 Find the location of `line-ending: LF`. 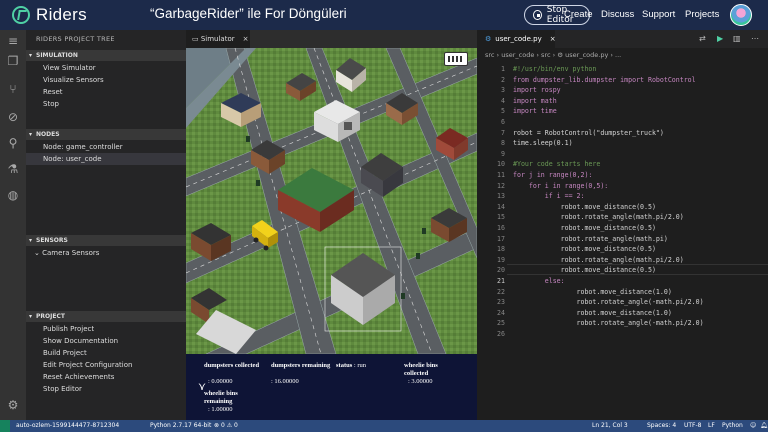

line-ending: LF is located at coordinates (711, 426).